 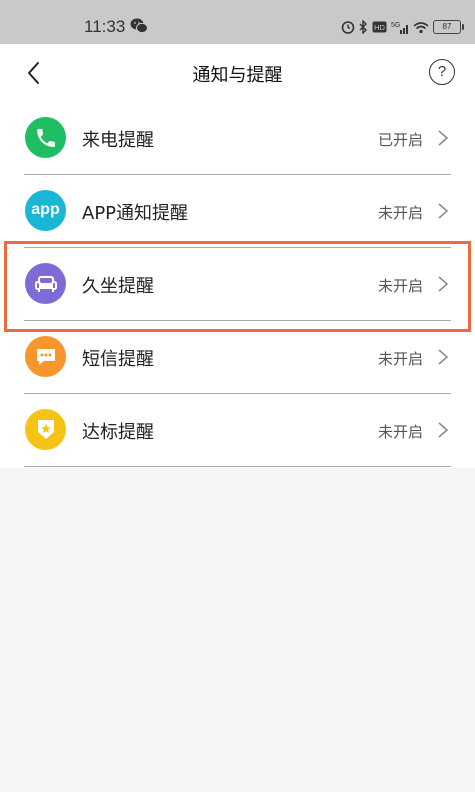 I want to click on network-type: 5G, so click(x=395, y=25).